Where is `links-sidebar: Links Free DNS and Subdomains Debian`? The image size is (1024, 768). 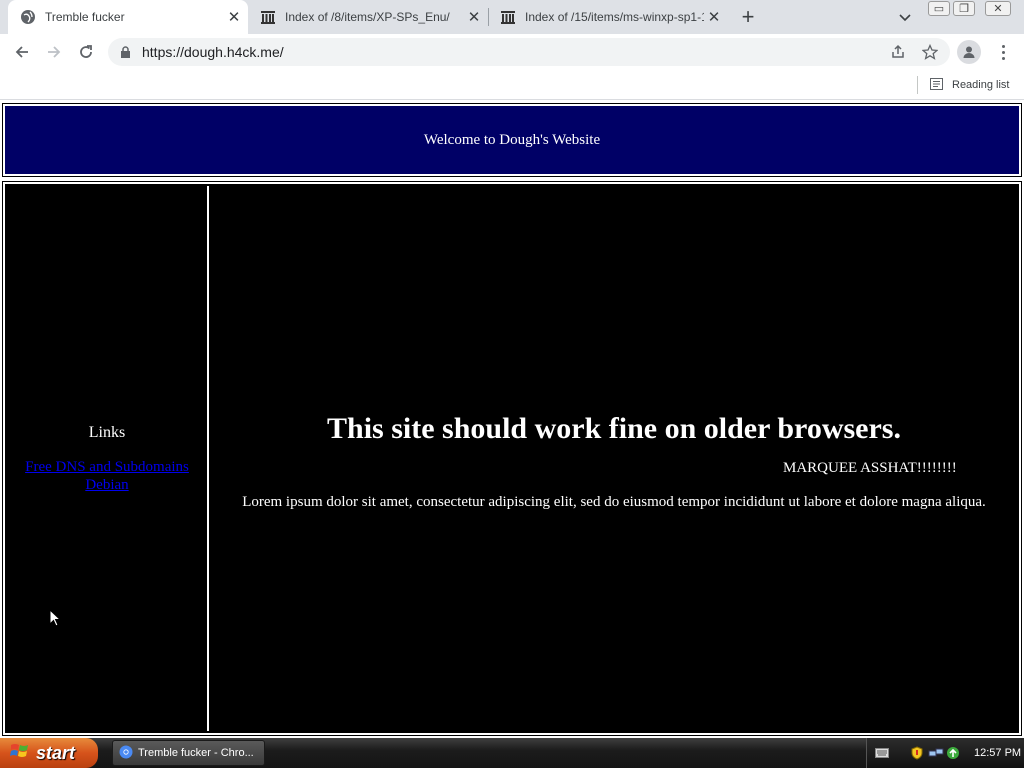
links-sidebar: Links Free DNS and Subdomains Debian is located at coordinates (108, 458).